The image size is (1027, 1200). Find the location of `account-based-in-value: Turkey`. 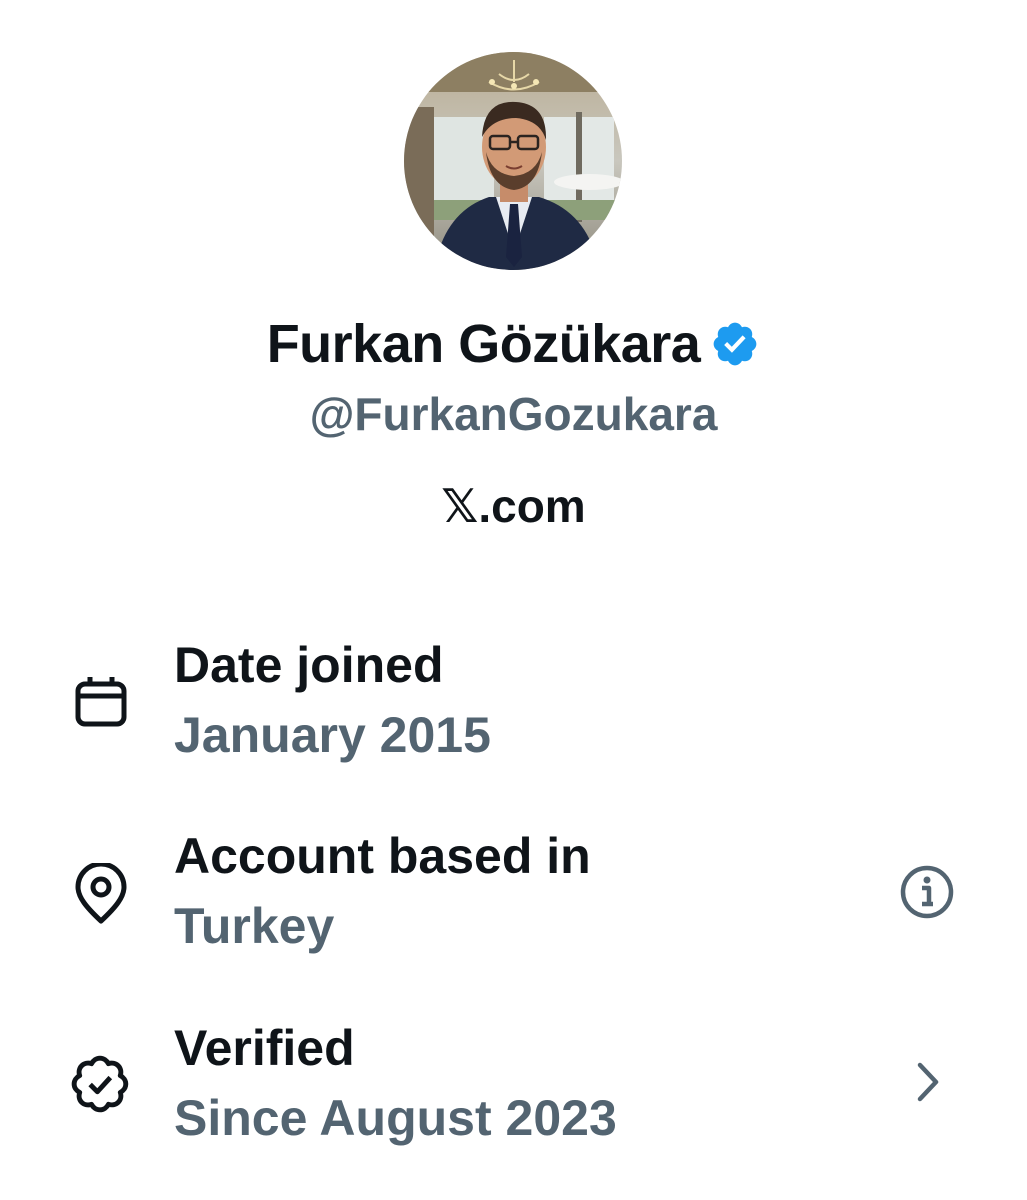

account-based-in-value: Turkey is located at coordinates (254, 926).